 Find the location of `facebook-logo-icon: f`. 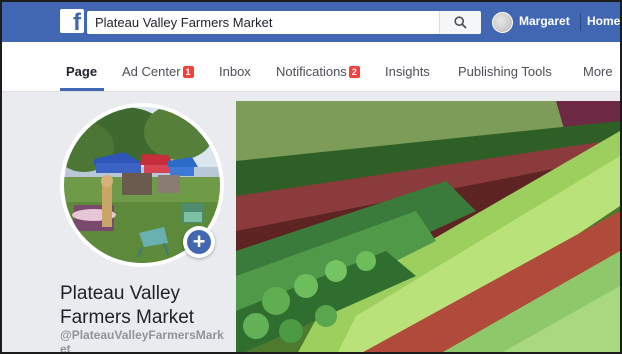

facebook-logo-icon: f is located at coordinates (72, 22).